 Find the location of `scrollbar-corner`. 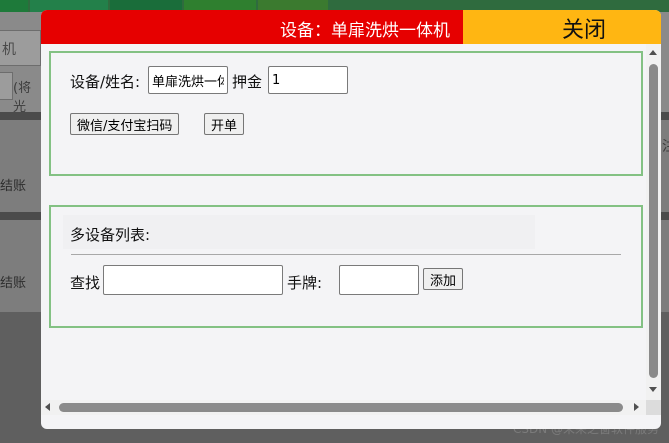

scrollbar-corner is located at coordinates (653, 407).